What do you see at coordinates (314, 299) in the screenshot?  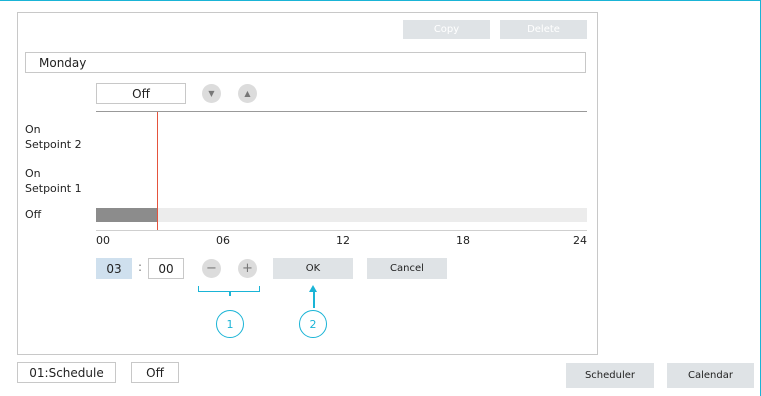 I see `callout-arrow-stem` at bounding box center [314, 299].